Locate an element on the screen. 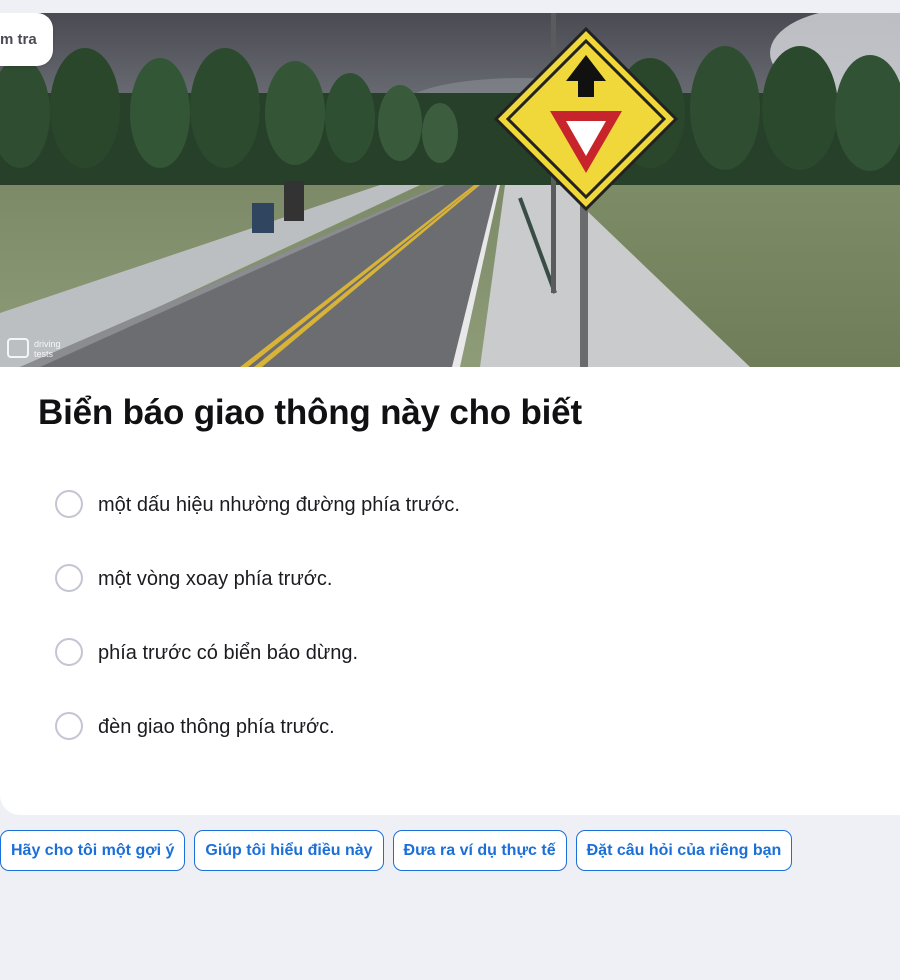 This screenshot has width=900, height=980. answer-option: một dấu hiệu nhường đường phía trước. is located at coordinates (455, 527).